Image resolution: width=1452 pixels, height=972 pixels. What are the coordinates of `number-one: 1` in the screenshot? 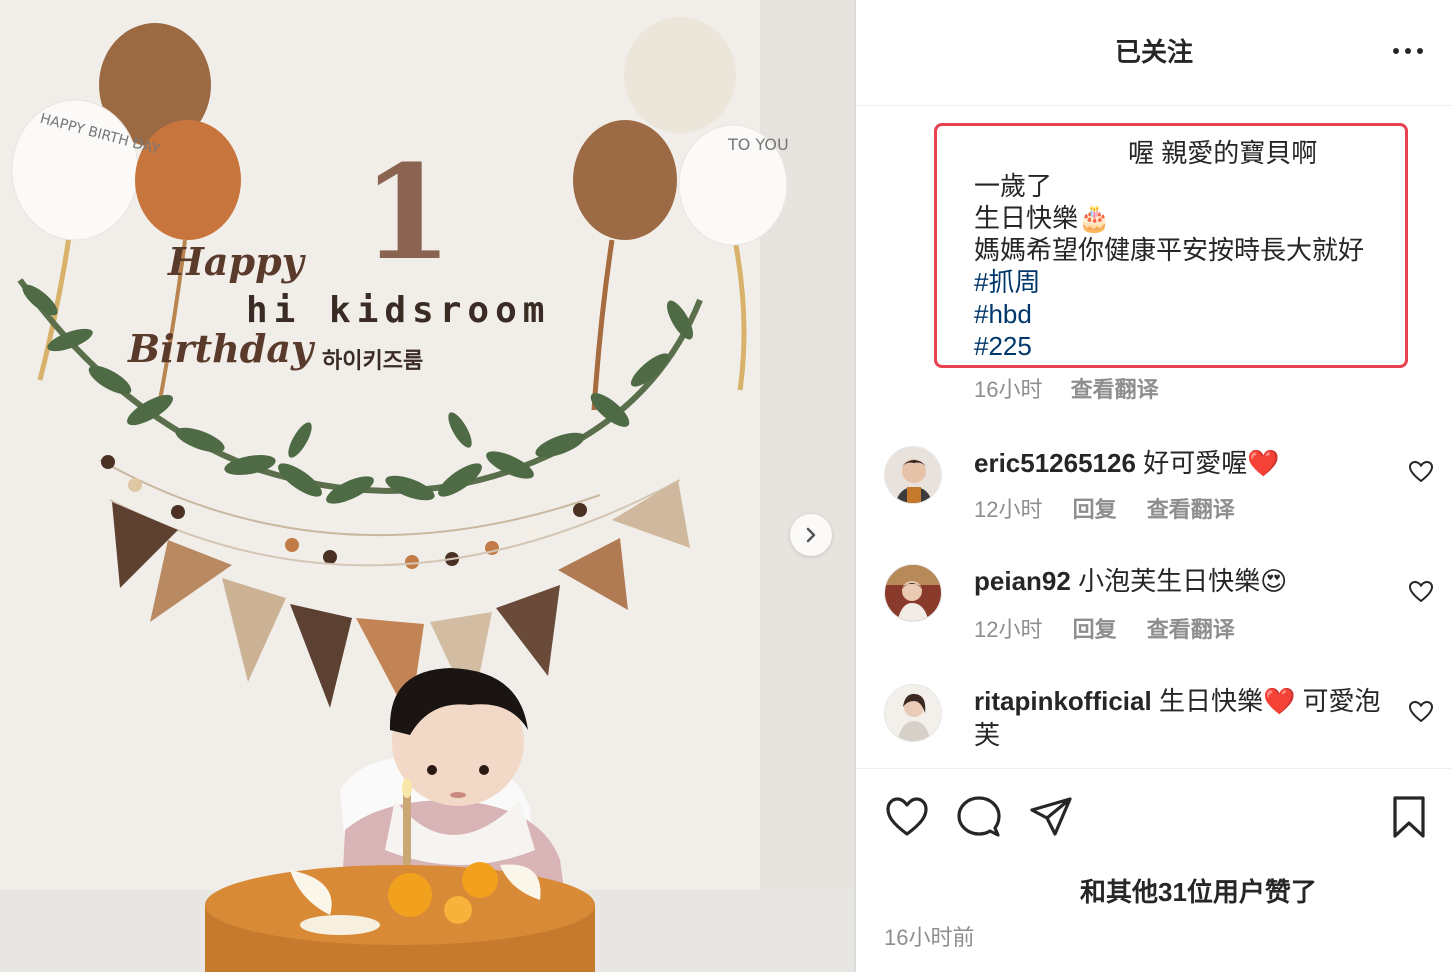 It's located at (407, 212).